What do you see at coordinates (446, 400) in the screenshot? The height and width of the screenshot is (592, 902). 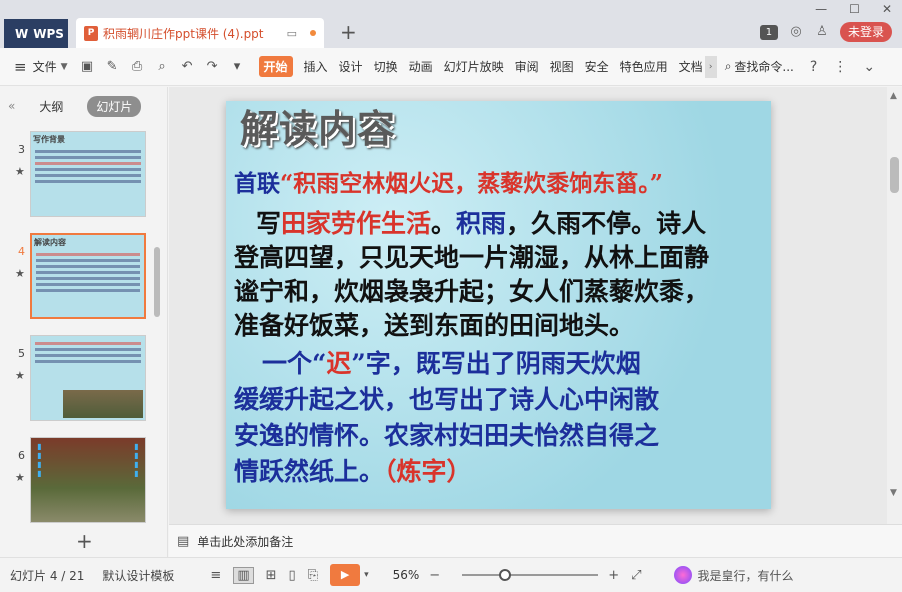 I see `slide-para2-line-2: 缓缓升起之状，也写出了诗人心中闲散` at bounding box center [446, 400].